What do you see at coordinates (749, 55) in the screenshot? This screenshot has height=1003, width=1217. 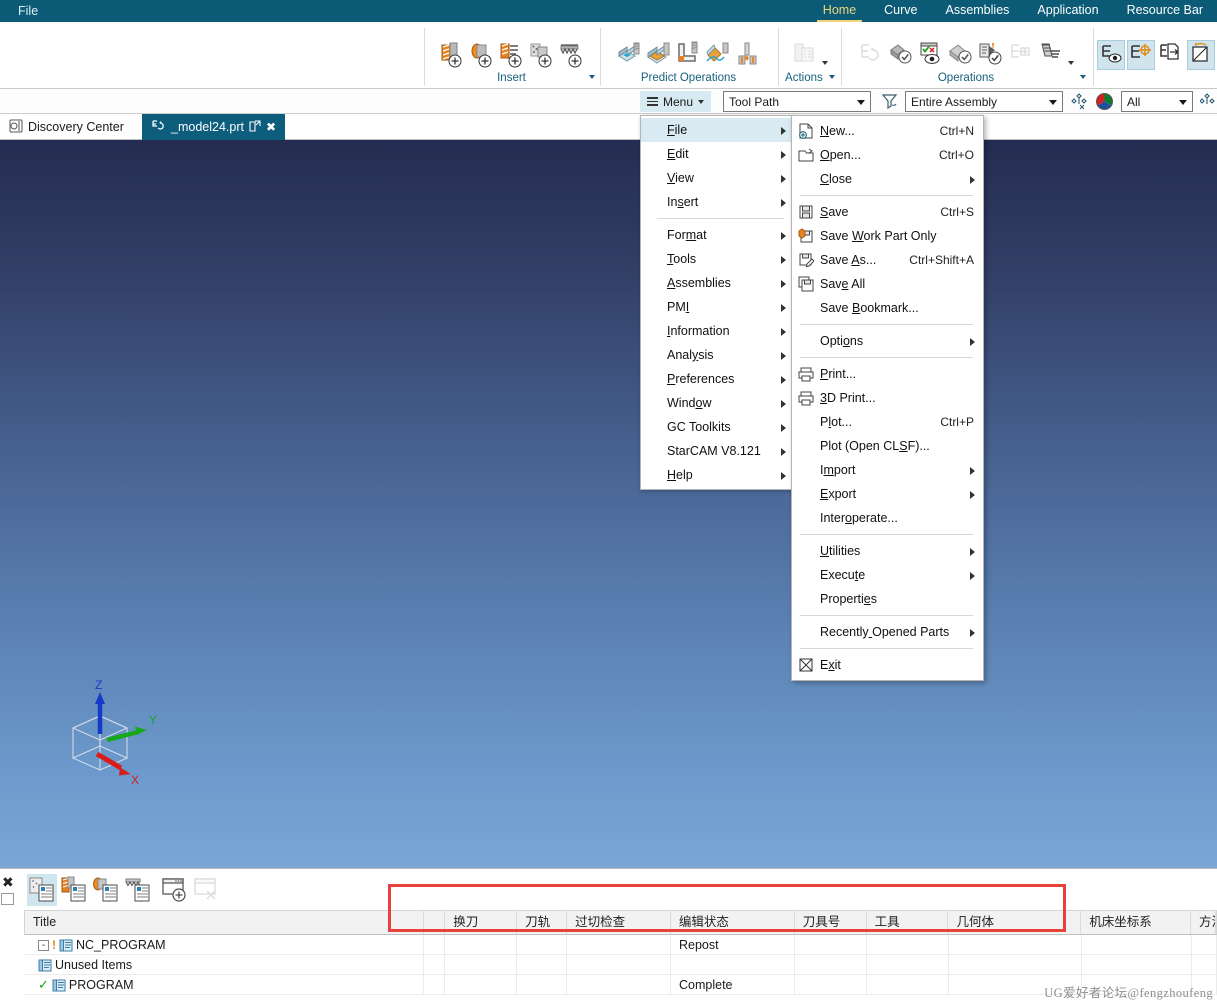 I see `predict-hole-making-icon` at bounding box center [749, 55].